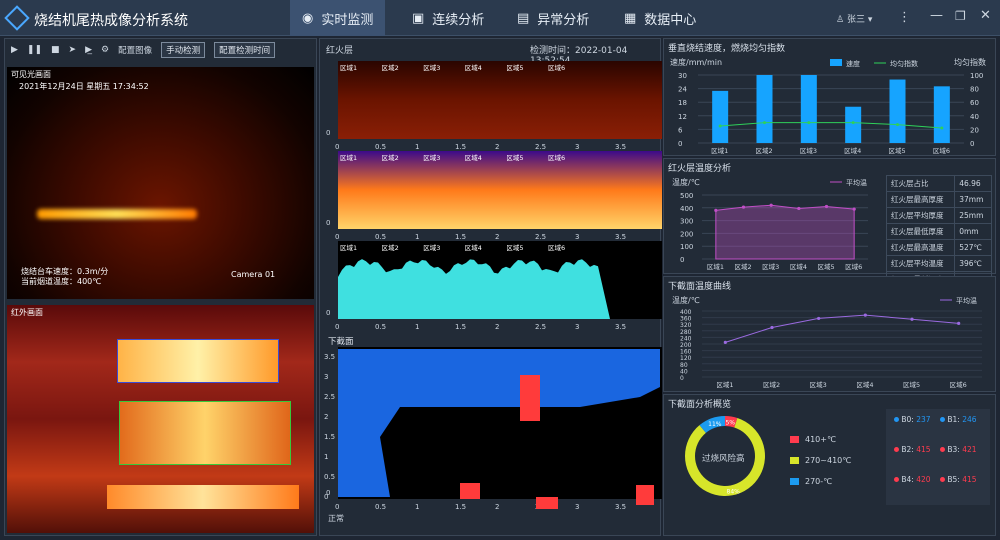 The width and height of the screenshot is (1000, 540). I want to click on minimize-button: —, so click(936, 15).